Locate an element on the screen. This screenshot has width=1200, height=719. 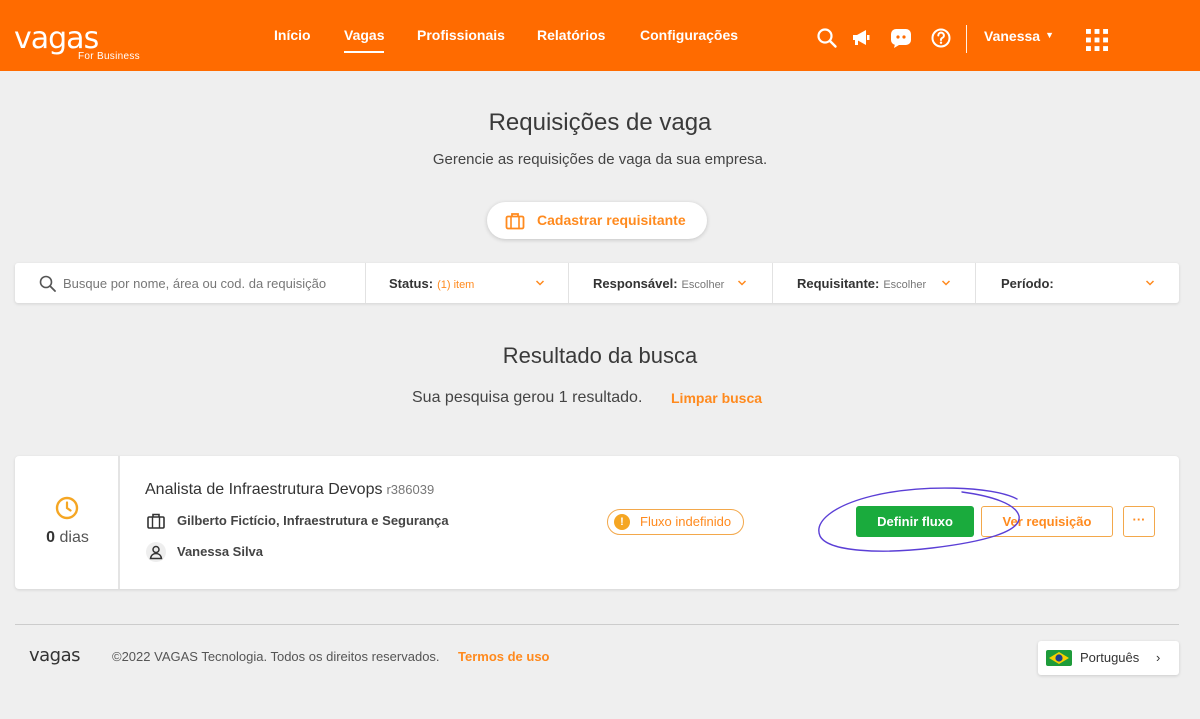
results-title: Resultado da busca is located at coordinates (600, 355).